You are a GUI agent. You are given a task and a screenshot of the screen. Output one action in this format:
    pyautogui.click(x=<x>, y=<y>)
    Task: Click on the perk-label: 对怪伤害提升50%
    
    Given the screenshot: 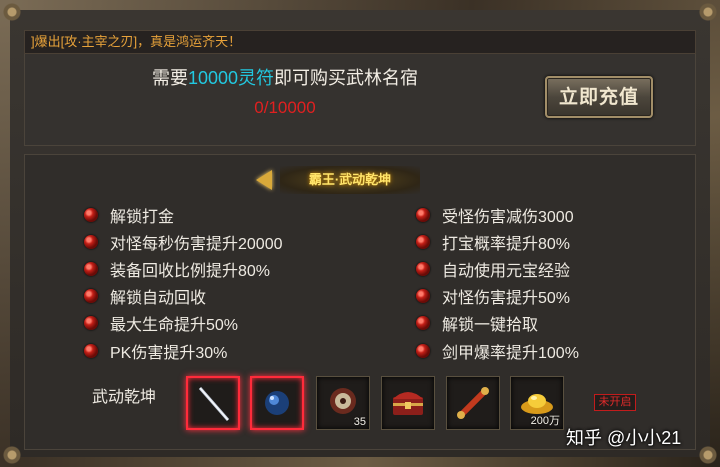 What is the action you would take?
    pyautogui.click(x=506, y=299)
    